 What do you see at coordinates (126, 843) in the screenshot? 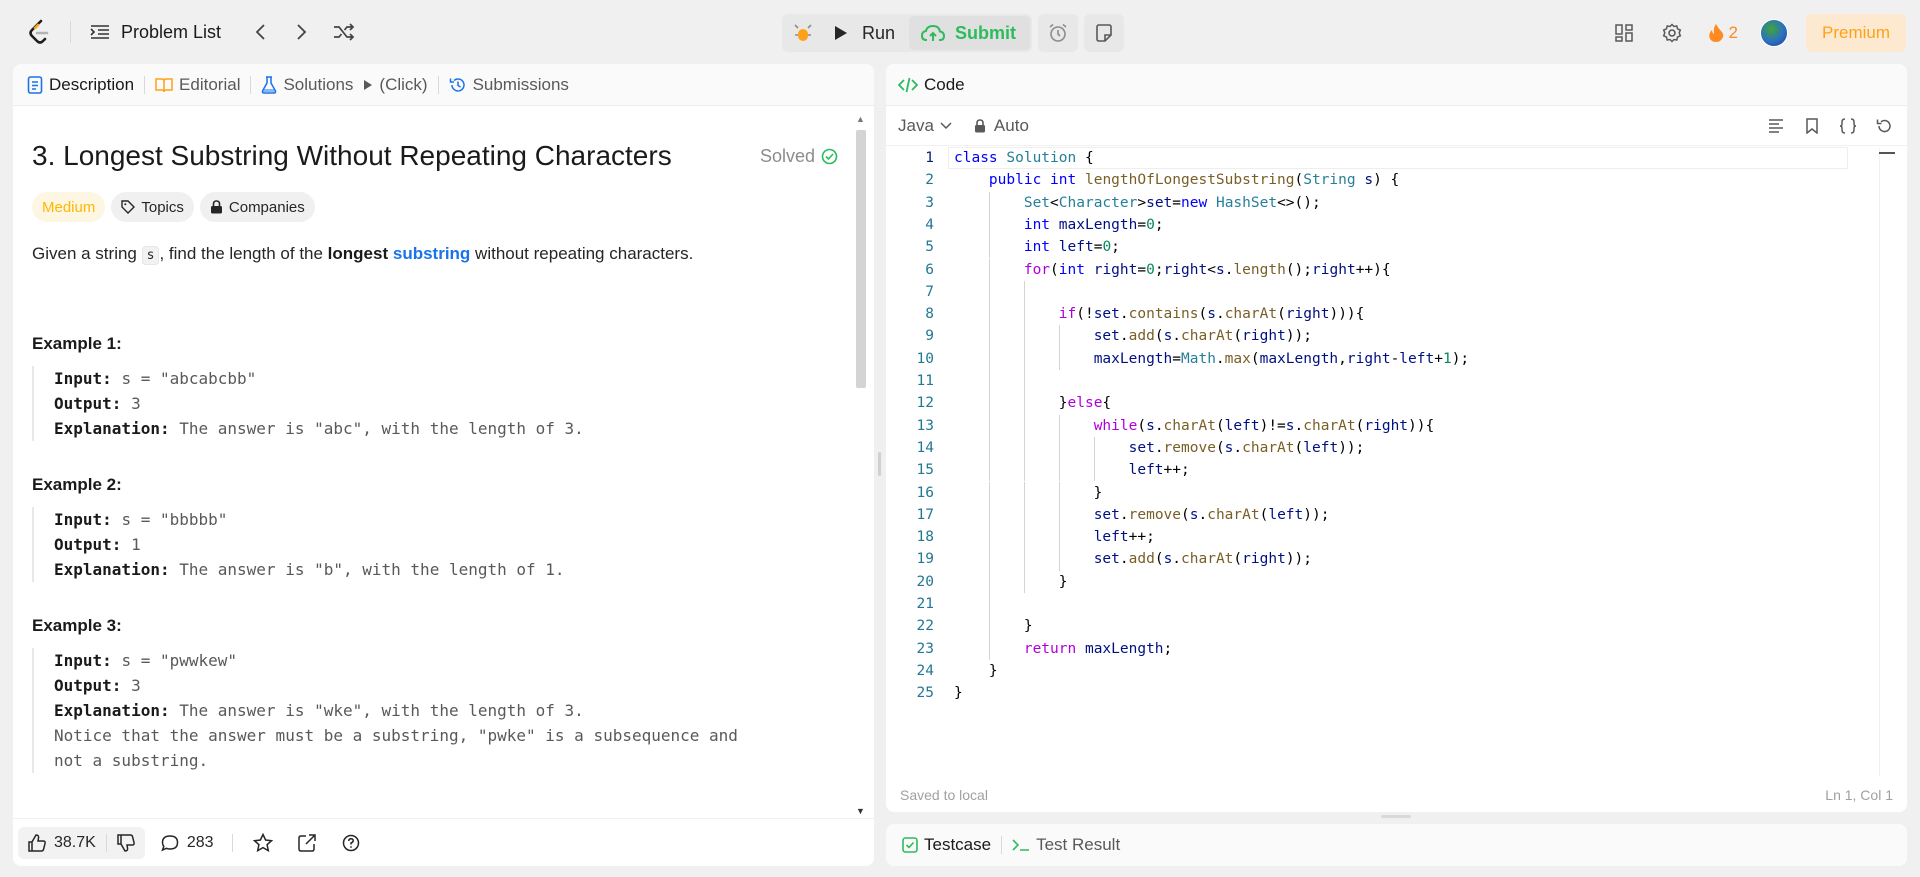
I see `dislike-button` at bounding box center [126, 843].